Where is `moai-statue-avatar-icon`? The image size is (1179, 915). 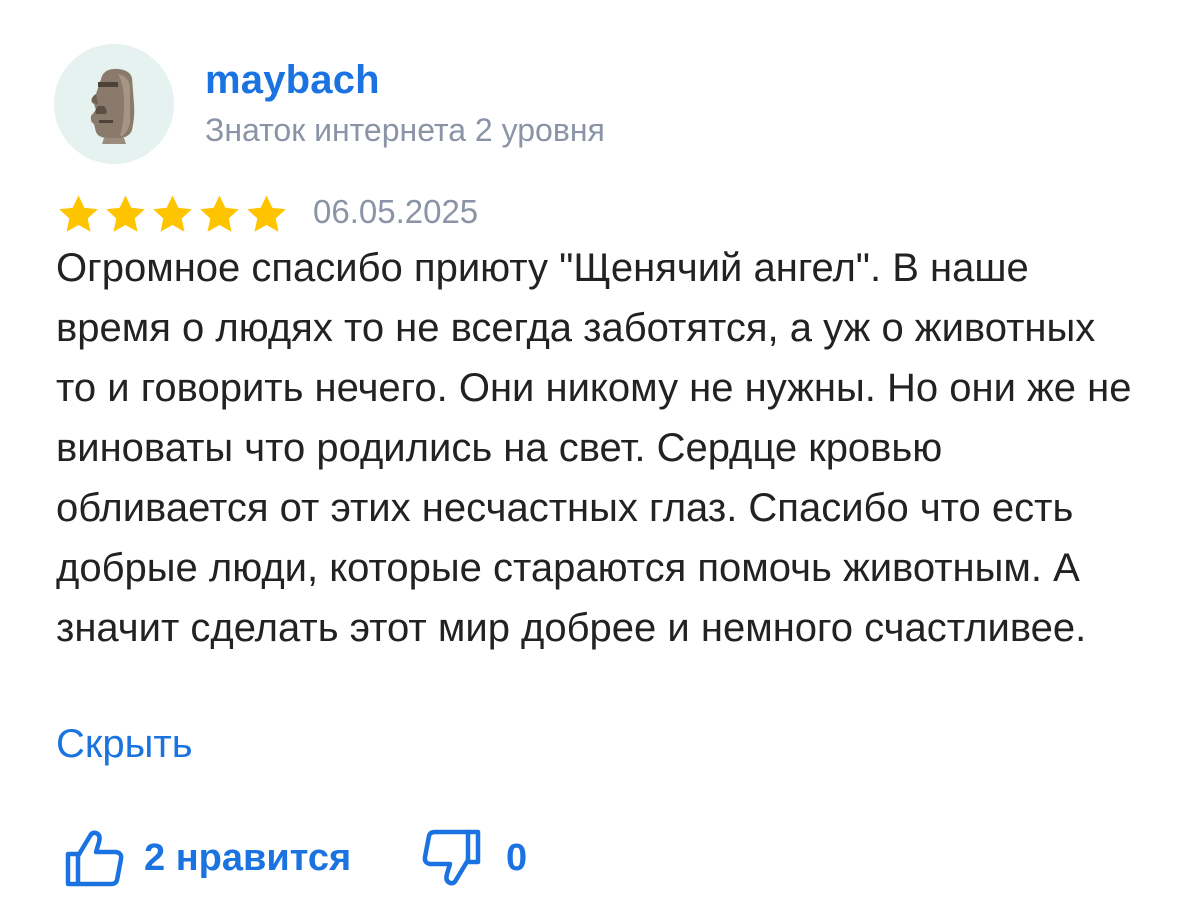
moai-statue-avatar-icon is located at coordinates (114, 104).